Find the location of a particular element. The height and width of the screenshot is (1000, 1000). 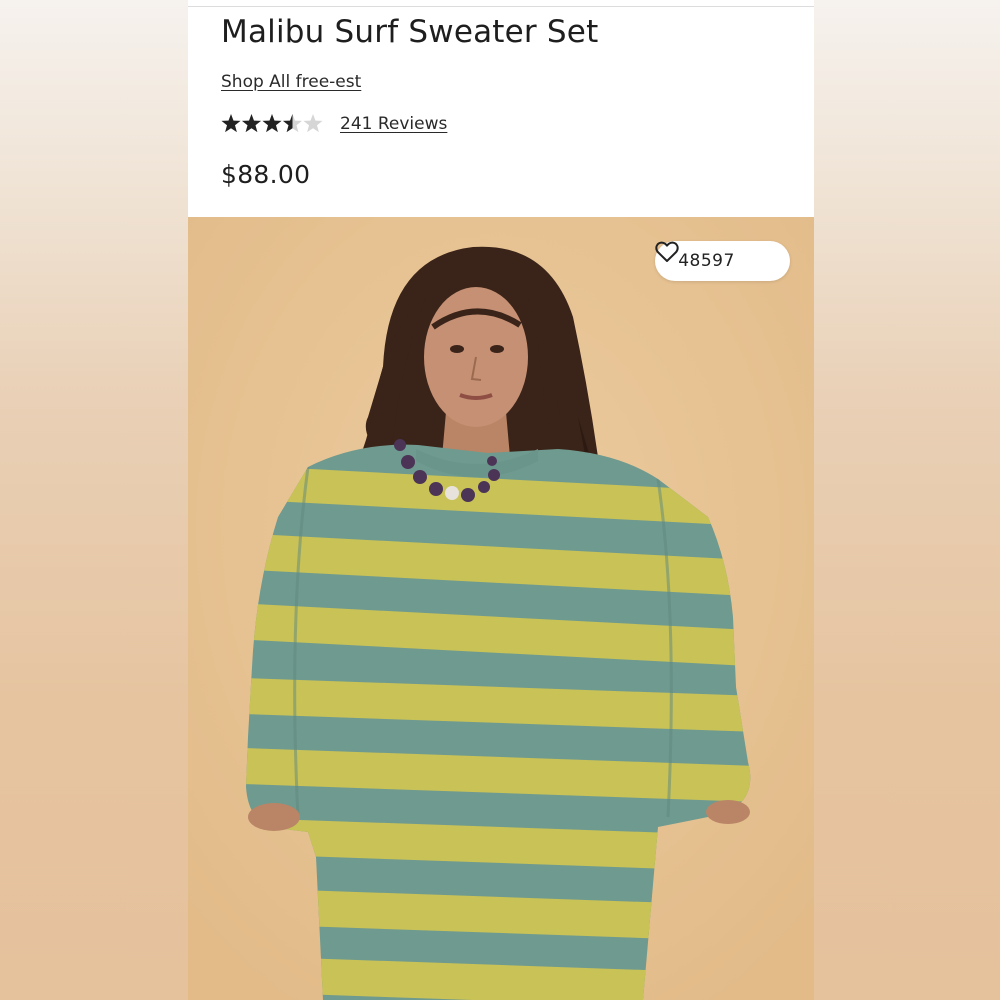

shop-all-link: Shop All free-est is located at coordinates (291, 82).